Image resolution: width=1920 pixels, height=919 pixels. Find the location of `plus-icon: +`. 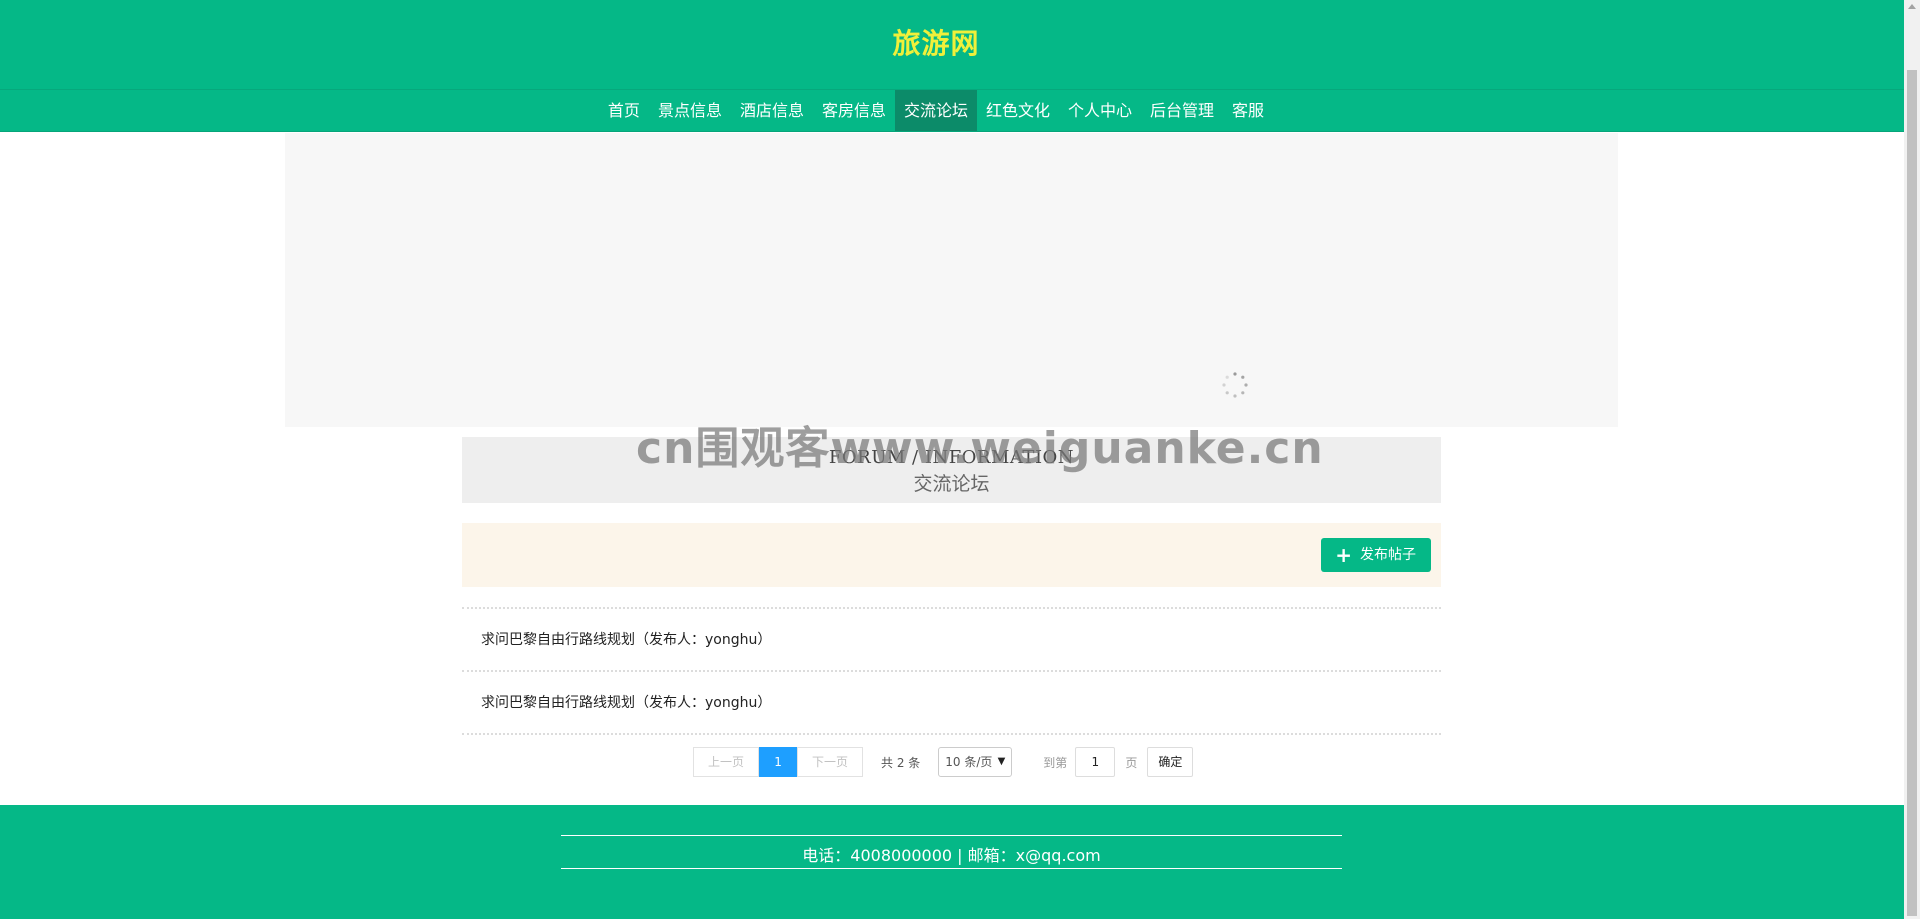

plus-icon: + is located at coordinates (1343, 555).